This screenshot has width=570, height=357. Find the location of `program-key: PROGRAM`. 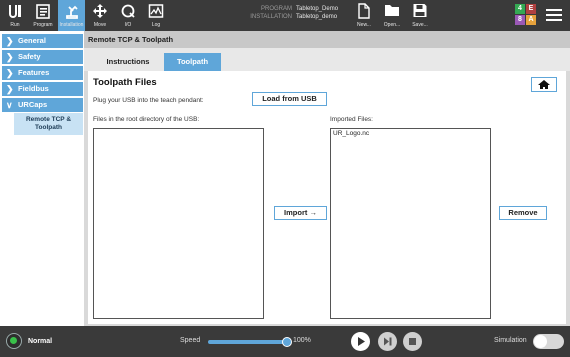

program-key: PROGRAM is located at coordinates (276, 9).